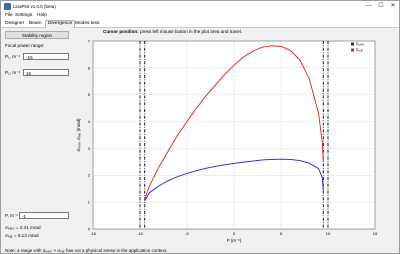 This screenshot has height=254, width=400. What do you see at coordinates (93, 233) in the screenshot?
I see `x-tick-label: -15` at bounding box center [93, 233].